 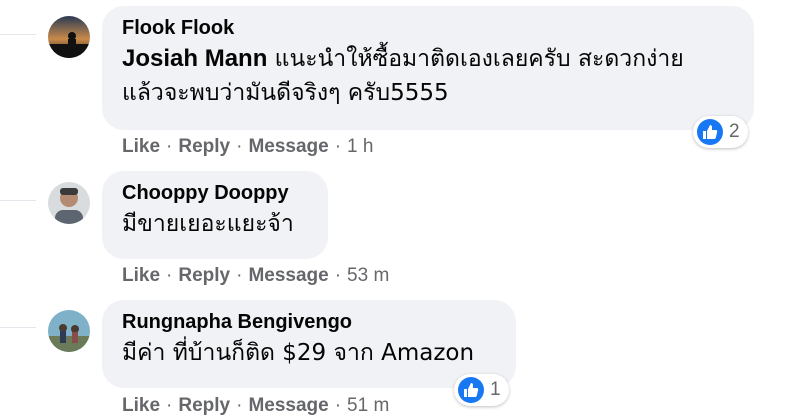 I want to click on comment-text-line: แนะนำให้ซื้อมาติดเองเลยครับ สะดวกง่าย, so click(x=475, y=59).